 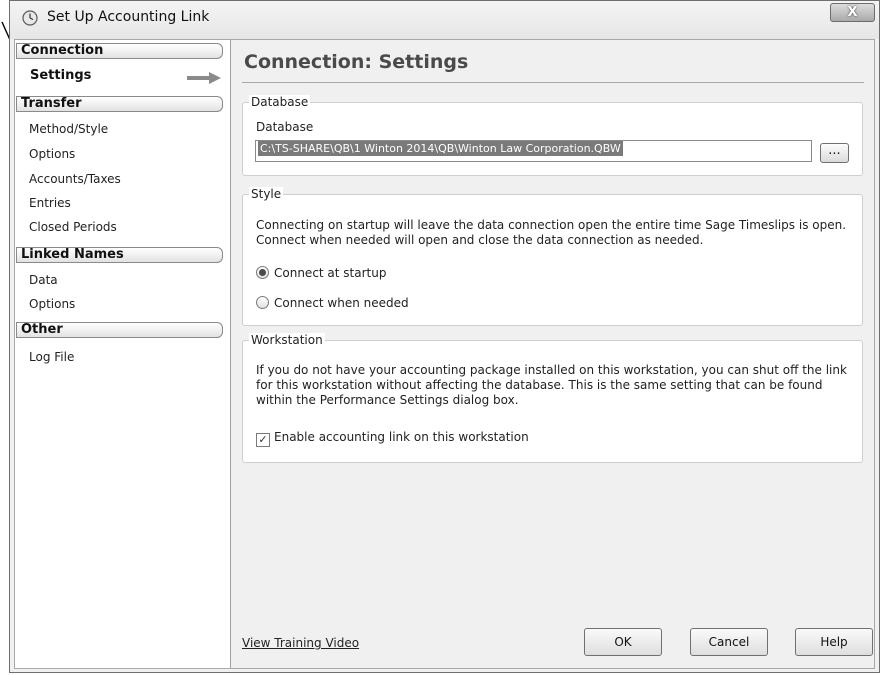 What do you see at coordinates (280, 102) in the screenshot?
I see `database-group-legend: Database` at bounding box center [280, 102].